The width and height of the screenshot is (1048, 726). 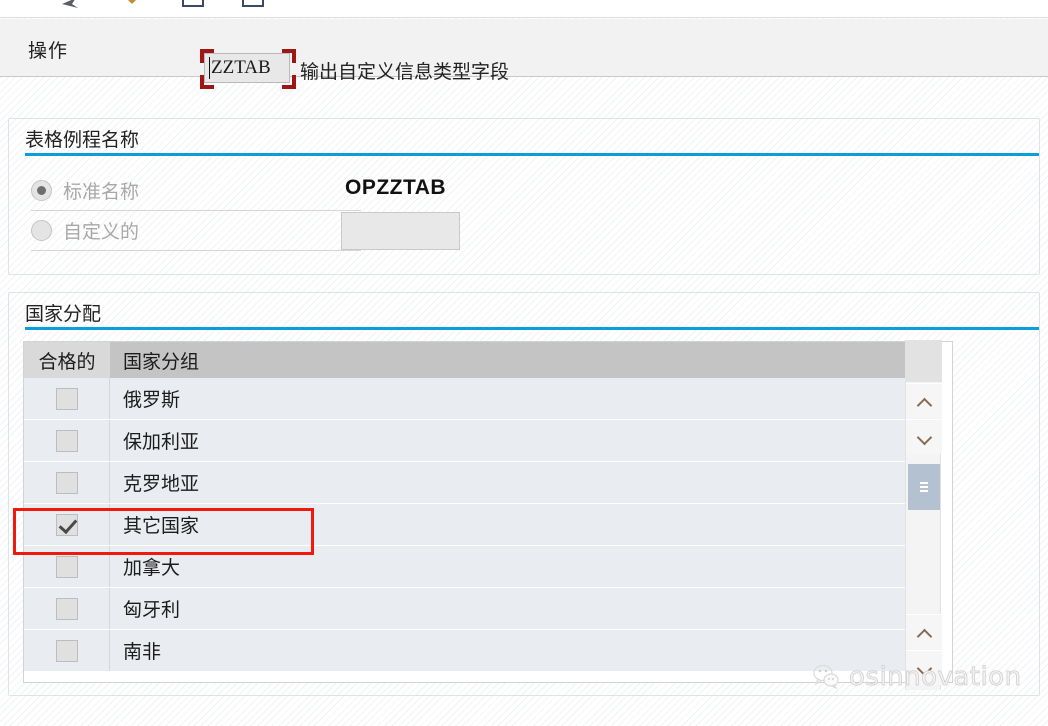 What do you see at coordinates (133, 6) in the screenshot?
I see `forward-arrow-icon` at bounding box center [133, 6].